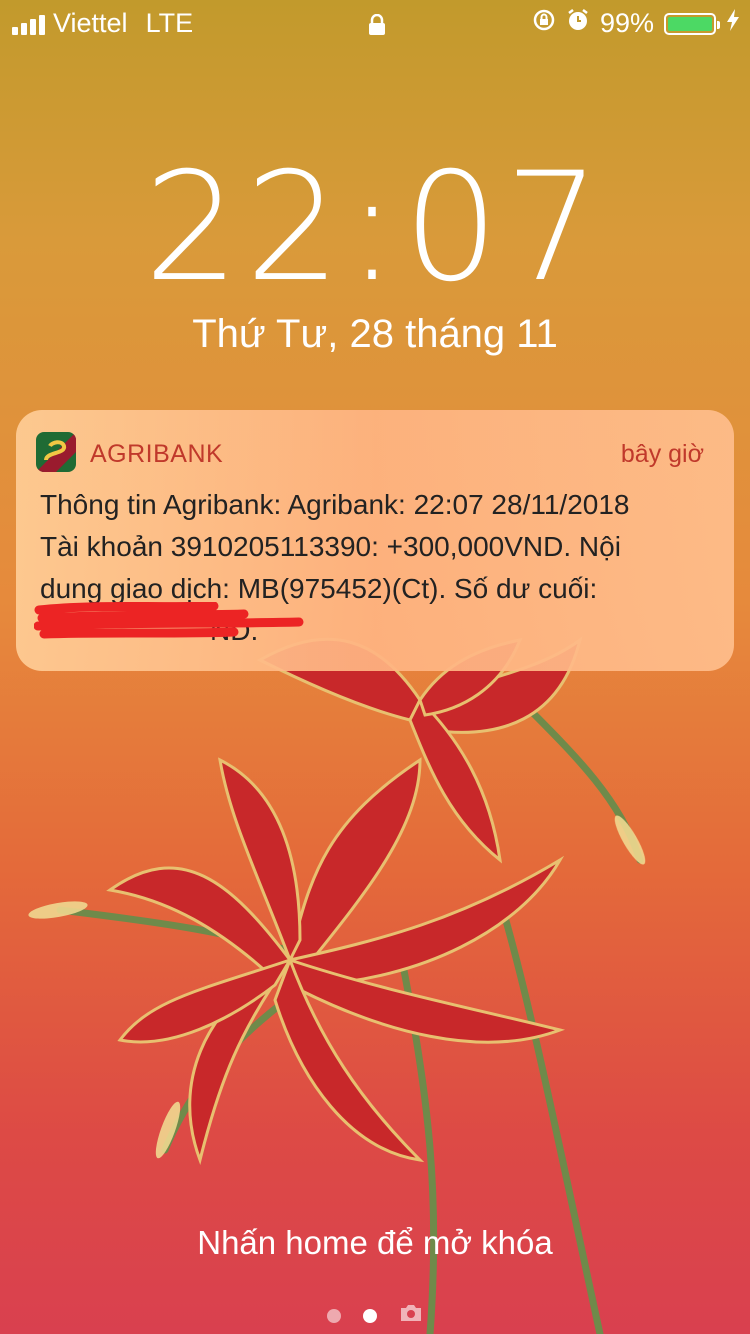  I want to click on page-dot-active, so click(370, 1315).